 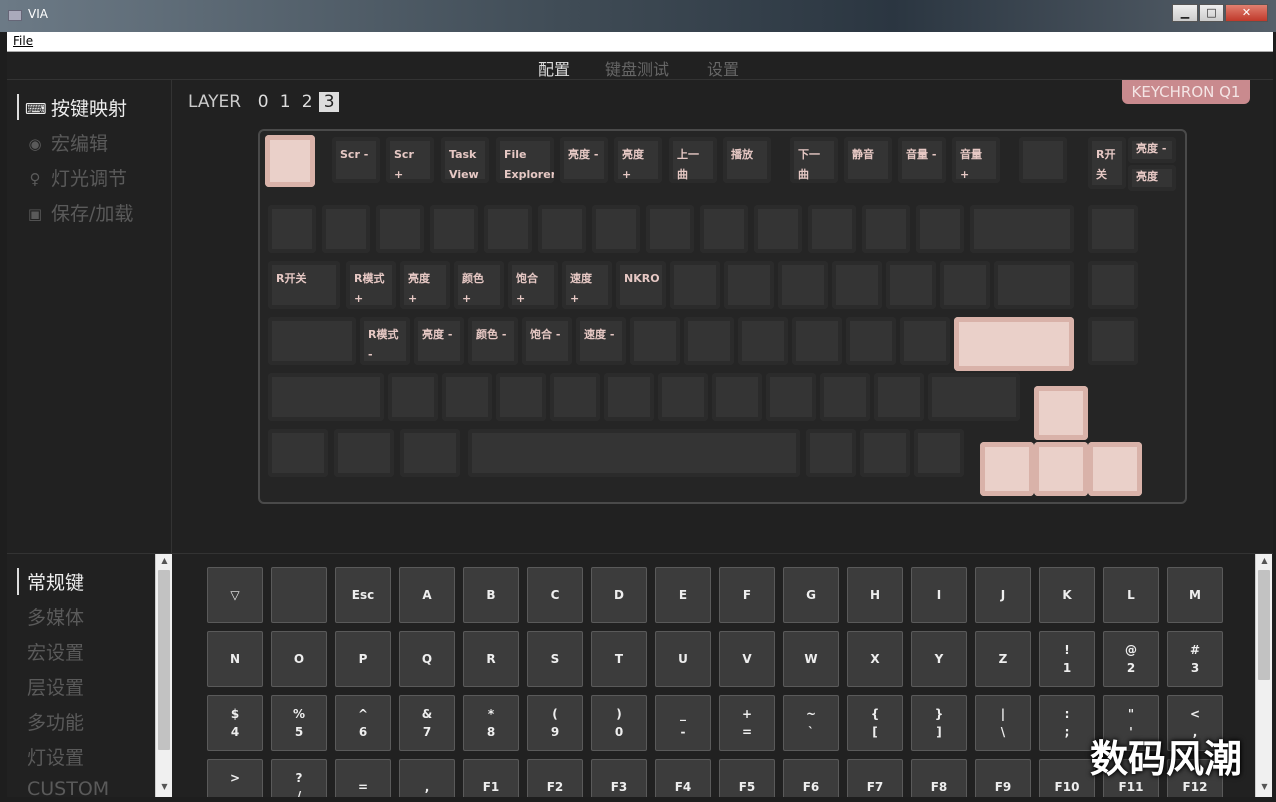 I want to click on palette-key: J, so click(x=1003, y=595).